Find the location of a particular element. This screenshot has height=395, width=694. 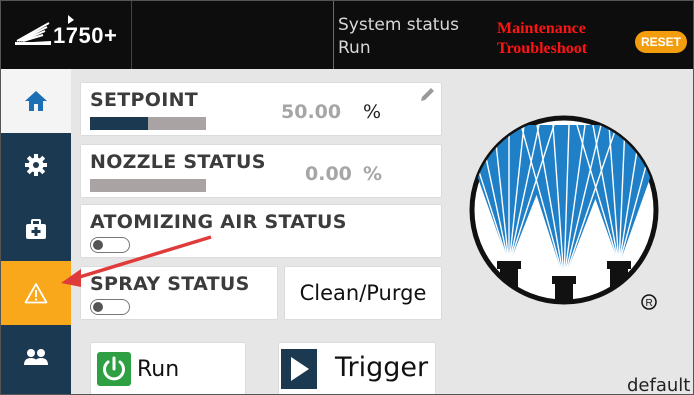

run-button: Run is located at coordinates (168, 368).